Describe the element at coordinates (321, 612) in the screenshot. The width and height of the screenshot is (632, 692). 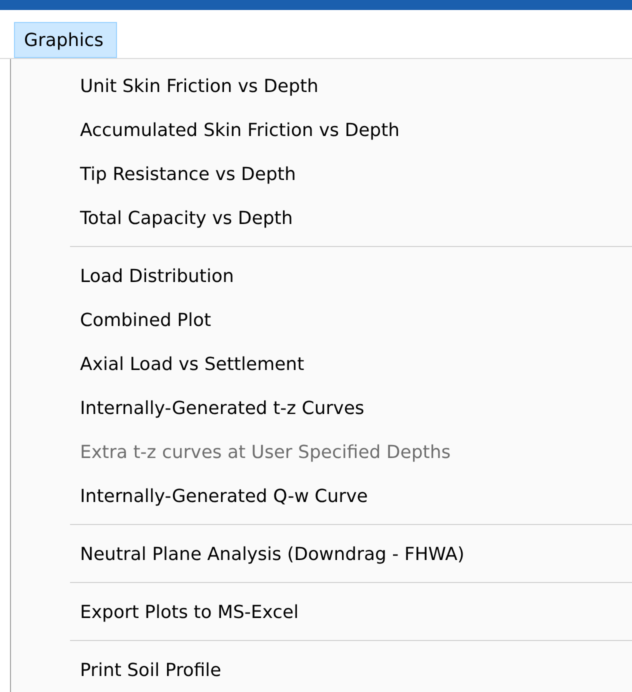
I see `menu-item: Export Plots to MS-Excel` at that location.